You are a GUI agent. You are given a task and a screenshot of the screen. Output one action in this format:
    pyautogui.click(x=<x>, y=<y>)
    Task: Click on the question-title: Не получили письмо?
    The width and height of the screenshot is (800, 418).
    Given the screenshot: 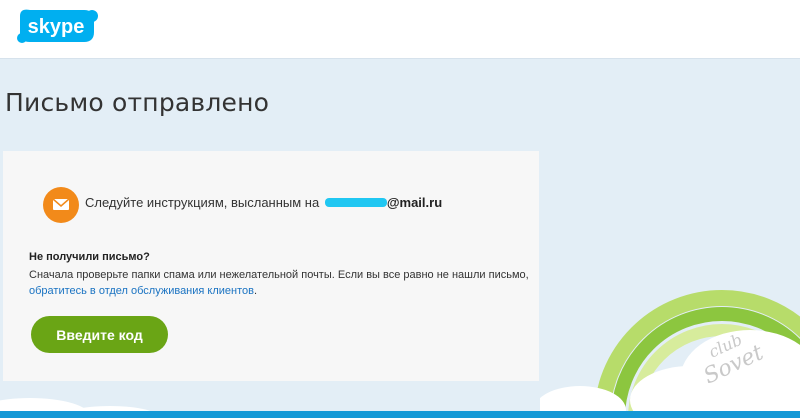 What is the action you would take?
    pyautogui.click(x=89, y=257)
    